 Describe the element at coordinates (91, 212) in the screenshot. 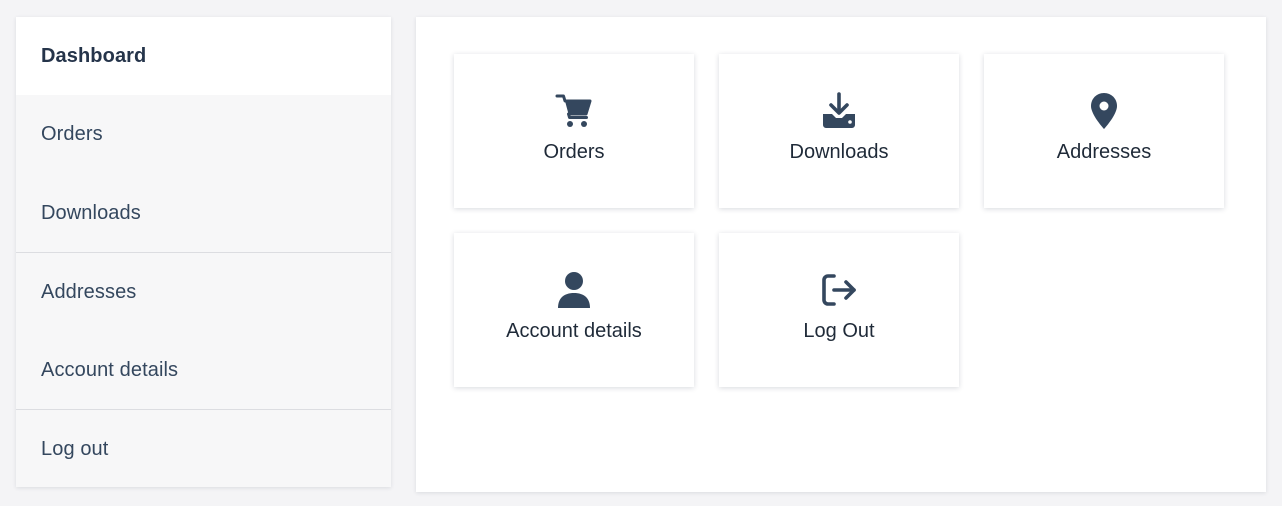

I see `nav-item-label: Downloads` at that location.